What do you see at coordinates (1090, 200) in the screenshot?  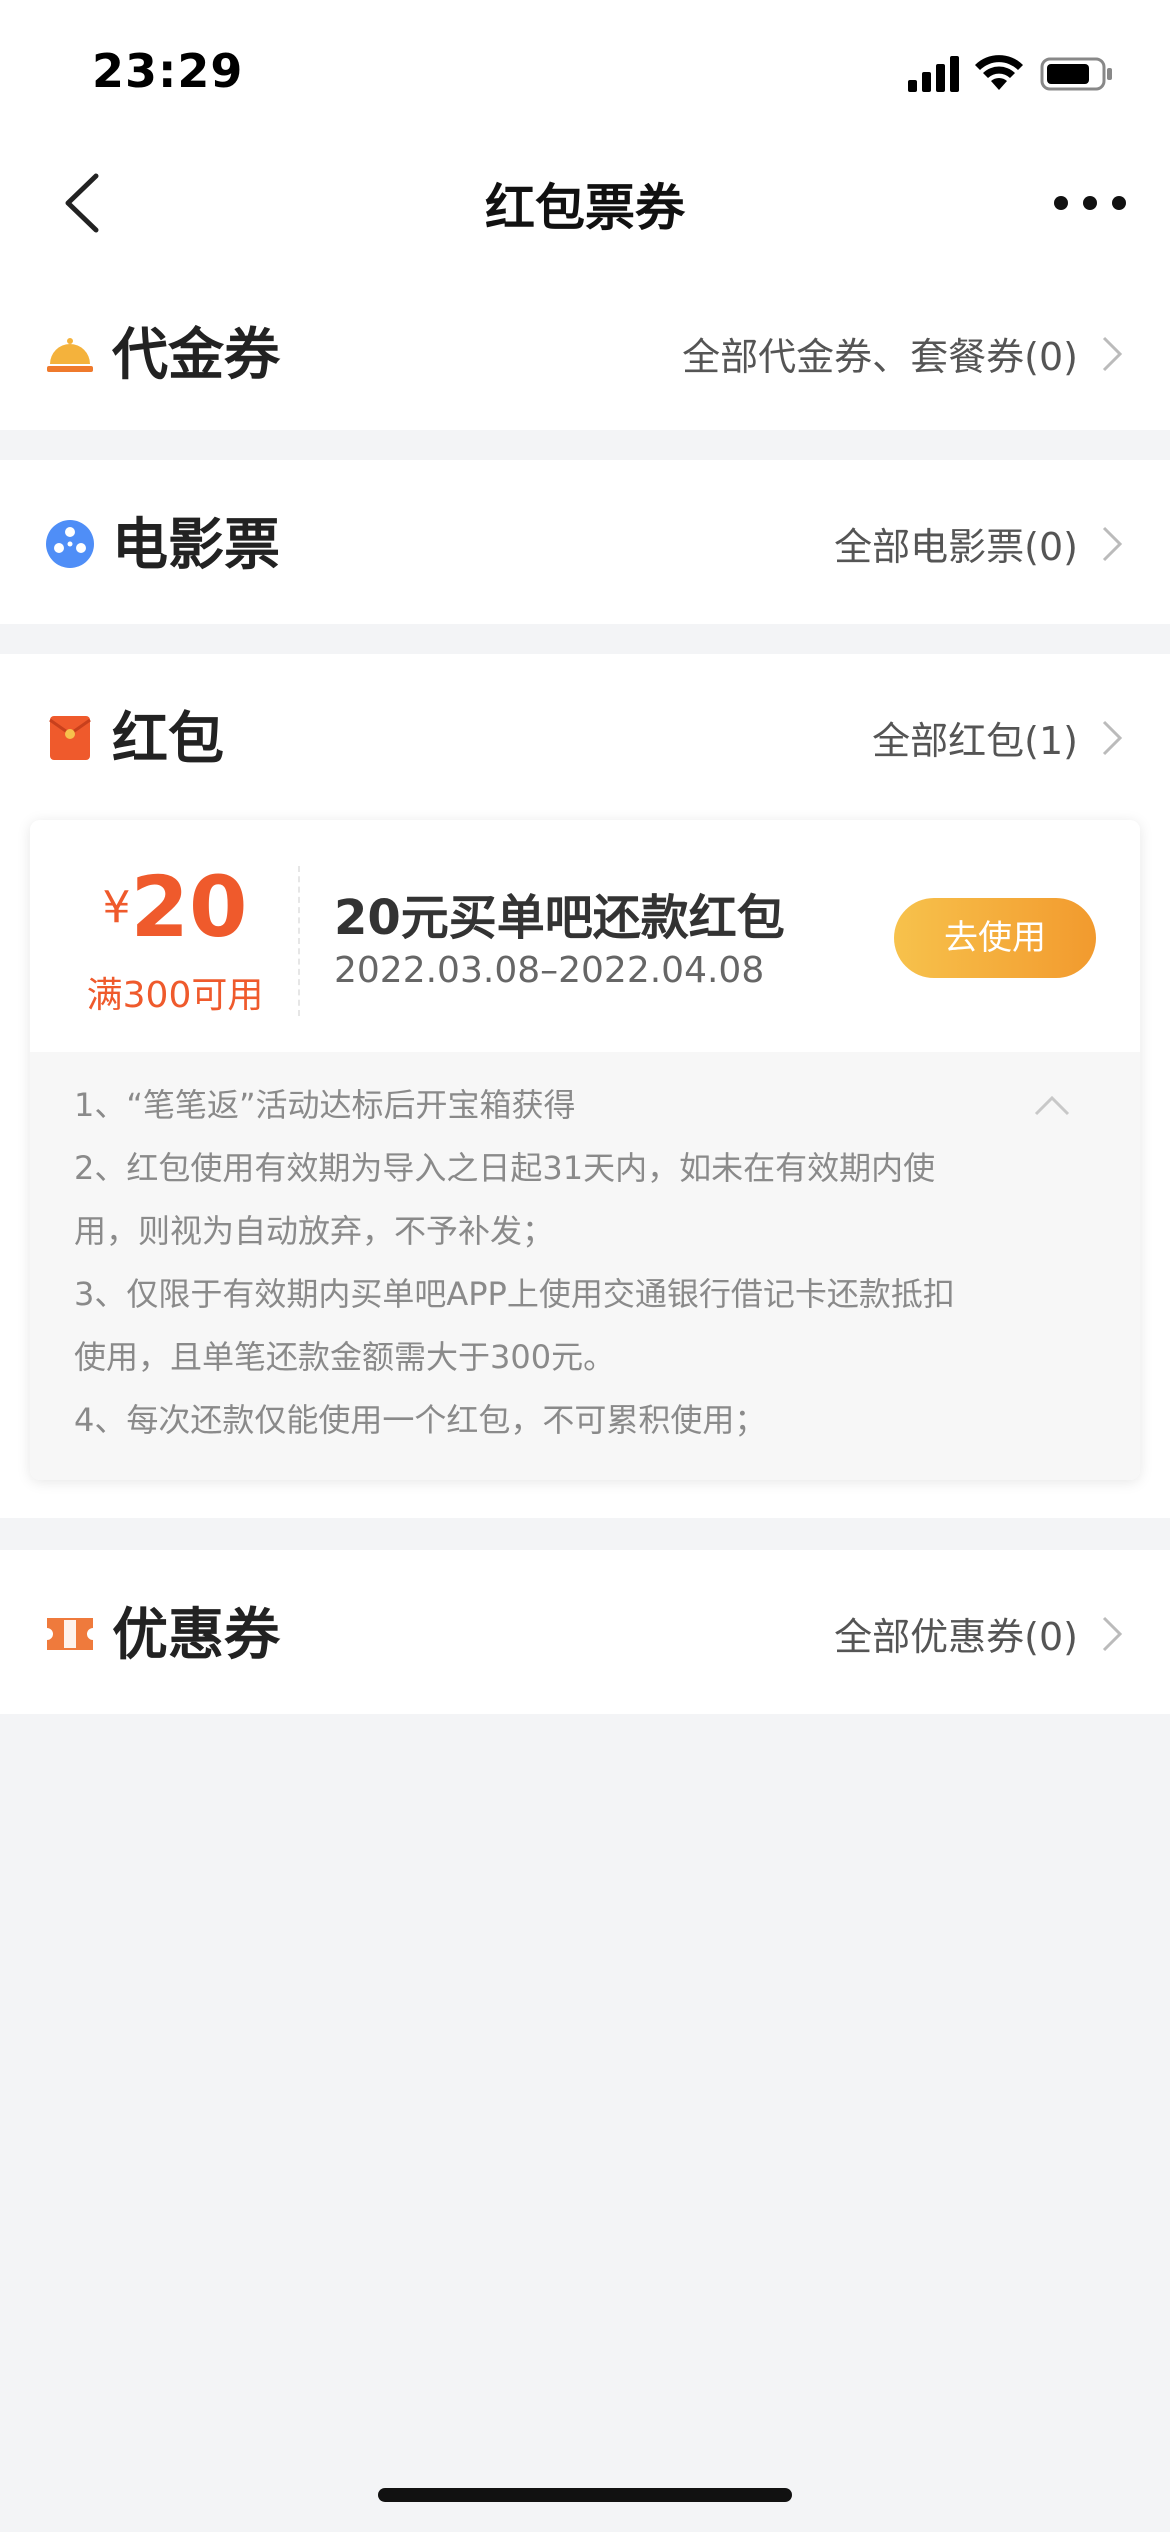 I see `more-options-button` at bounding box center [1090, 200].